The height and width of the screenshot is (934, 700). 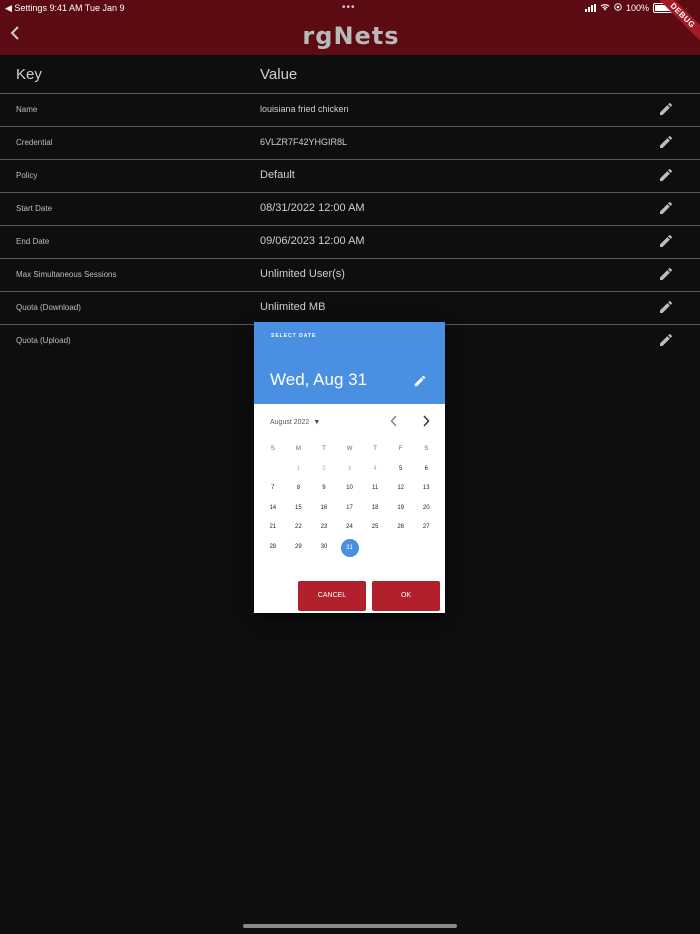 What do you see at coordinates (401, 509) in the screenshot?
I see `day-cell: 19` at bounding box center [401, 509].